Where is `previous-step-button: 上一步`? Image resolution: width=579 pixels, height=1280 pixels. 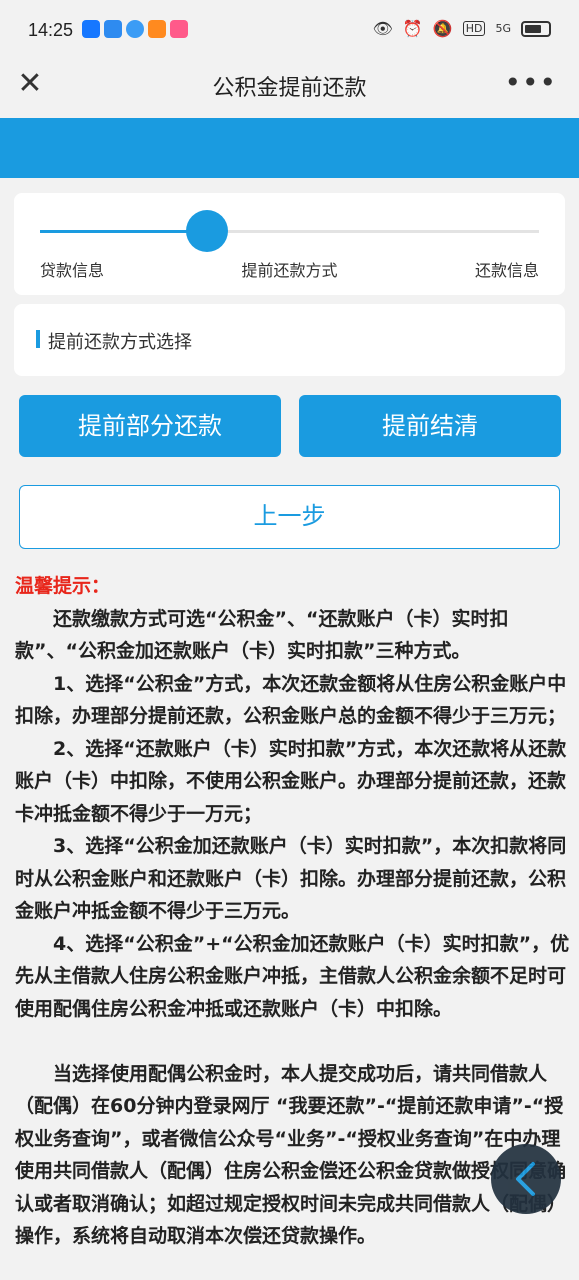
previous-step-button: 上一步 is located at coordinates (289, 517).